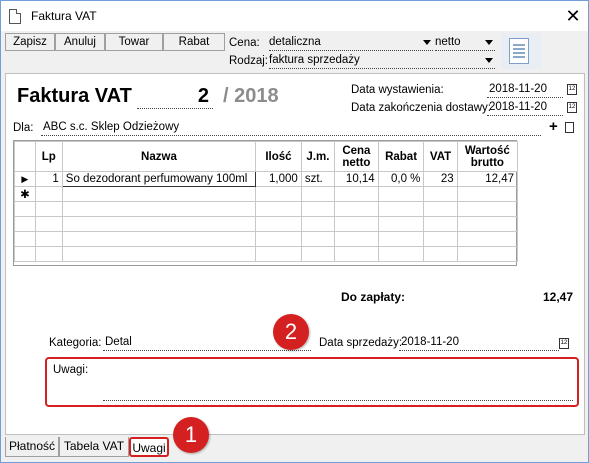 This screenshot has width=589, height=463. What do you see at coordinates (159, 156) in the screenshot?
I see `column-header: Nazwa` at bounding box center [159, 156].